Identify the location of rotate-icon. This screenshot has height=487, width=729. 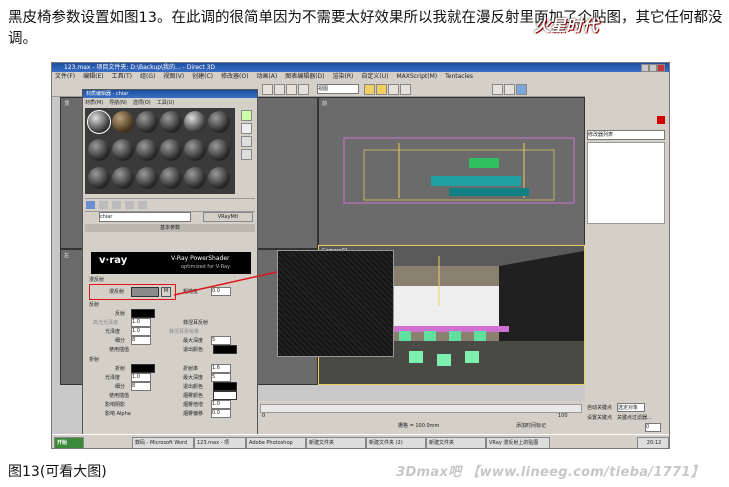
(291, 89).